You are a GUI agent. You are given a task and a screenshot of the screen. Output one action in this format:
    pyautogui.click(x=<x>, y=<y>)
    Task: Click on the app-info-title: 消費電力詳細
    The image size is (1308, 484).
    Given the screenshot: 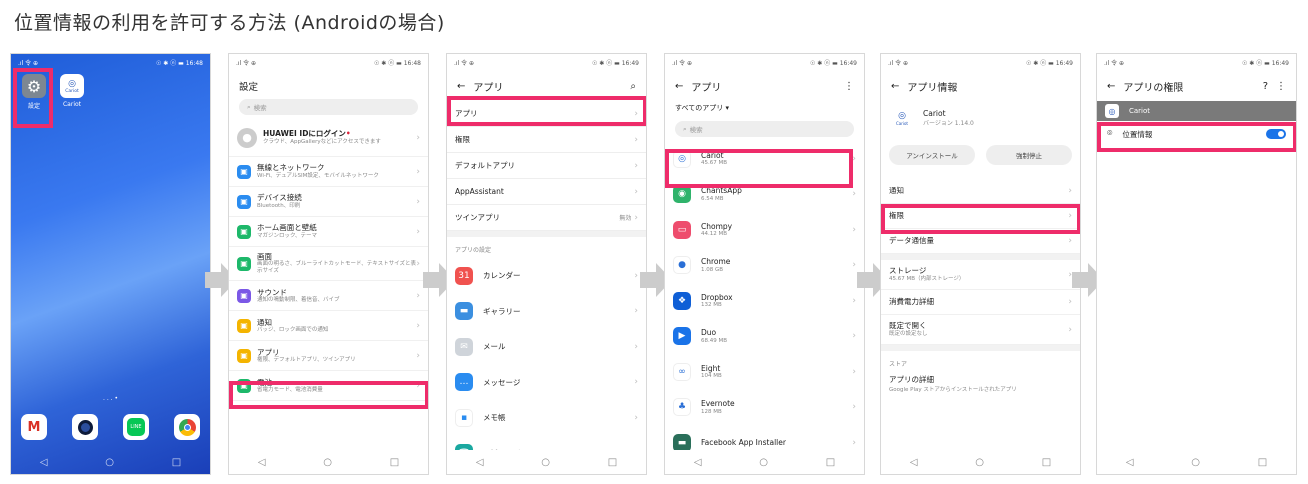 What is the action you would take?
    pyautogui.click(x=911, y=302)
    